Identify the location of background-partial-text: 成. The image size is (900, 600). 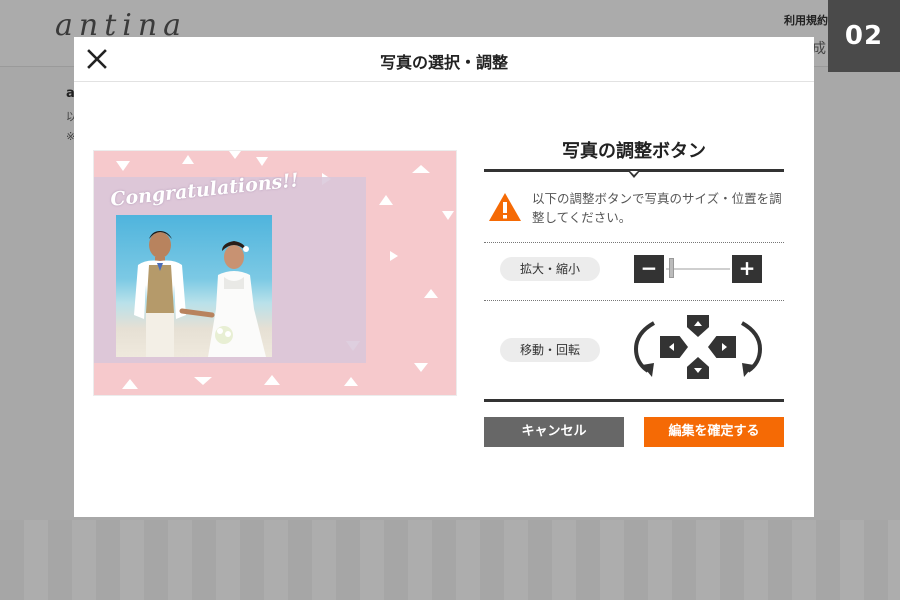
(819, 49).